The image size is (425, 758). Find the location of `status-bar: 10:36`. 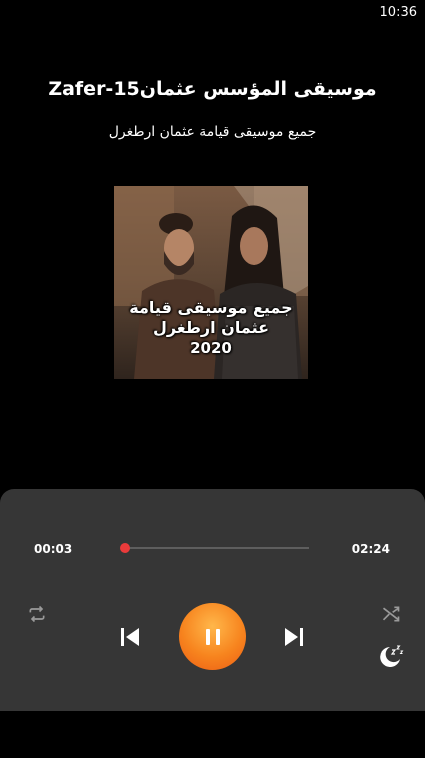

status-bar: 10:36 is located at coordinates (212, 12).